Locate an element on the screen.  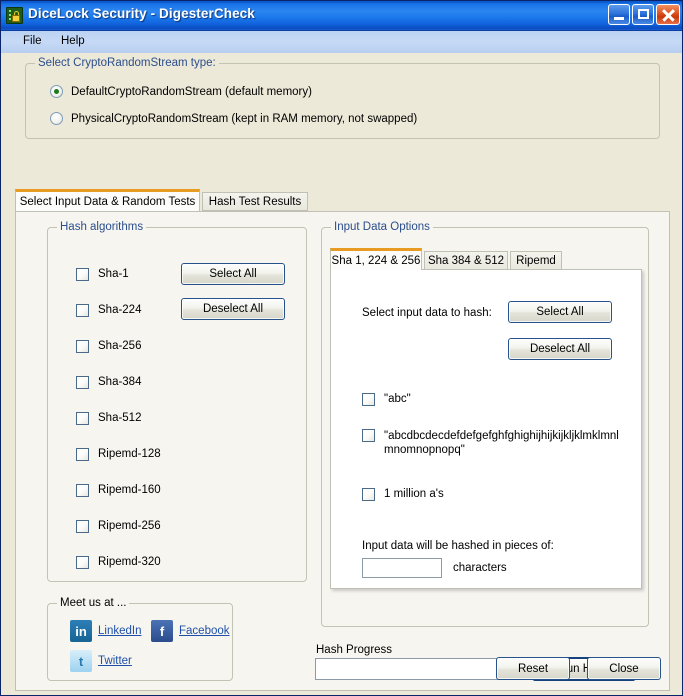
checkbox-sha-224: Sha-224 is located at coordinates (108, 310).